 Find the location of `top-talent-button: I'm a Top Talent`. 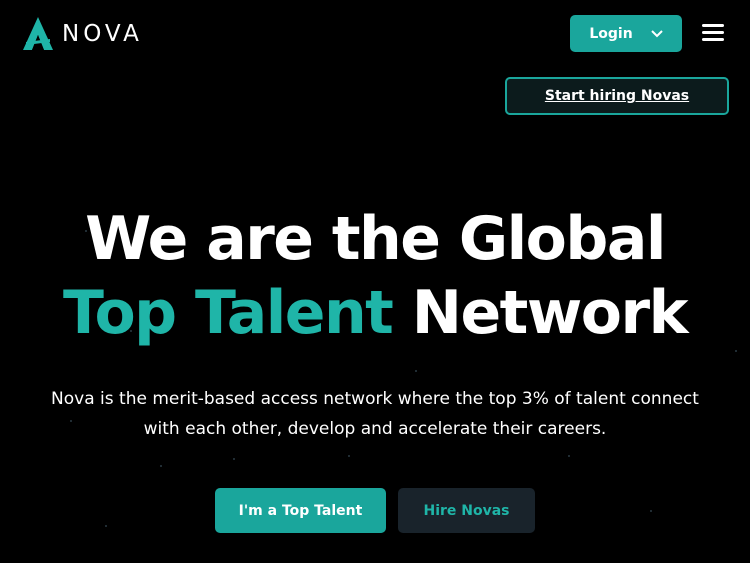

top-talent-button: I'm a Top Talent is located at coordinates (300, 510).